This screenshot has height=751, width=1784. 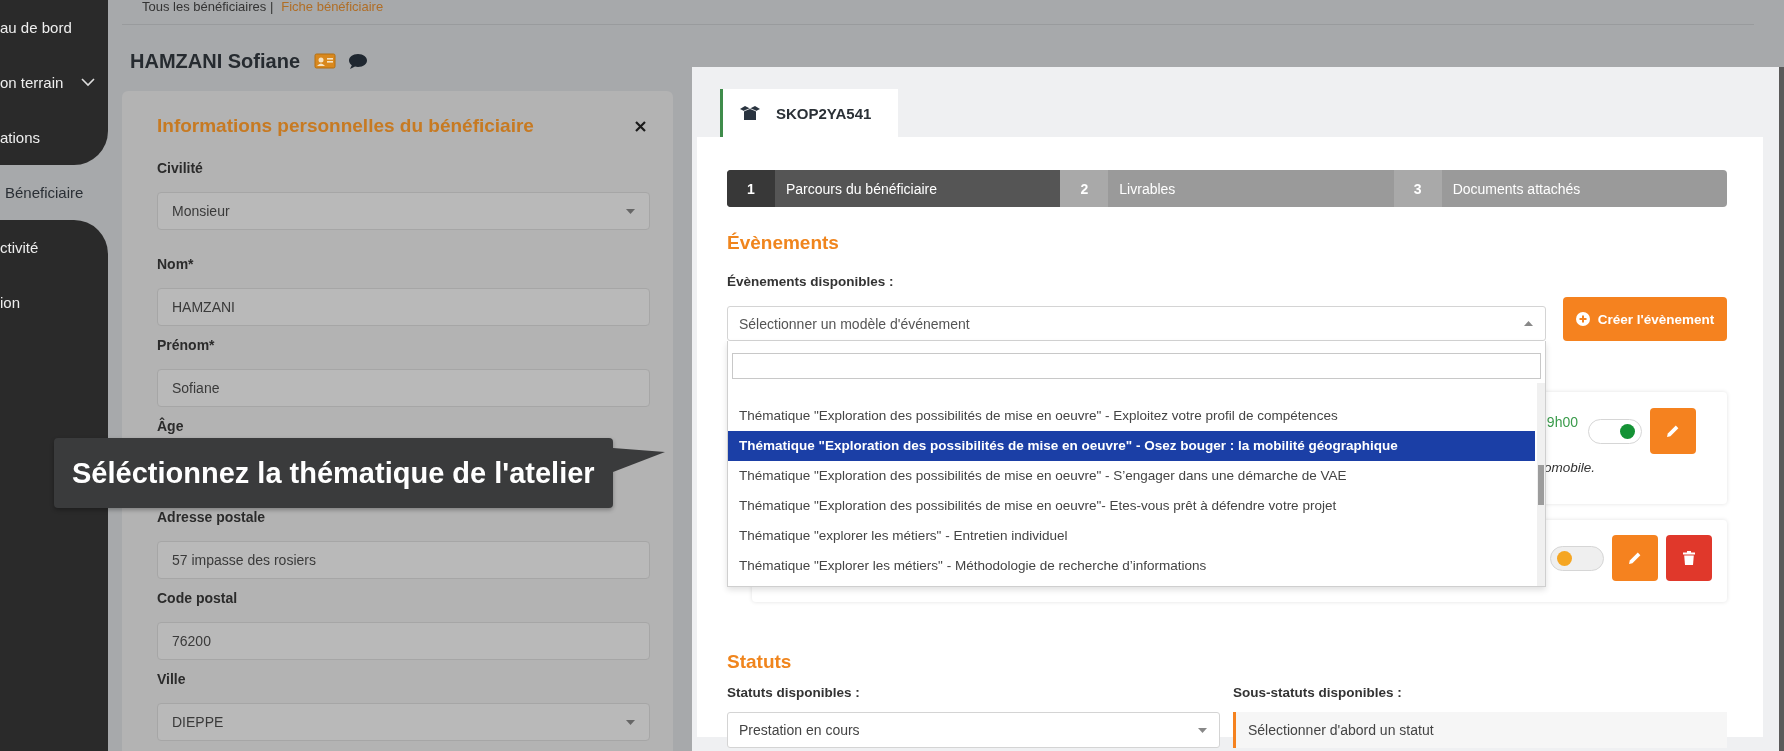 What do you see at coordinates (1136, 323) in the screenshot?
I see `select-field: Sélectionner un modèle d'événement` at bounding box center [1136, 323].